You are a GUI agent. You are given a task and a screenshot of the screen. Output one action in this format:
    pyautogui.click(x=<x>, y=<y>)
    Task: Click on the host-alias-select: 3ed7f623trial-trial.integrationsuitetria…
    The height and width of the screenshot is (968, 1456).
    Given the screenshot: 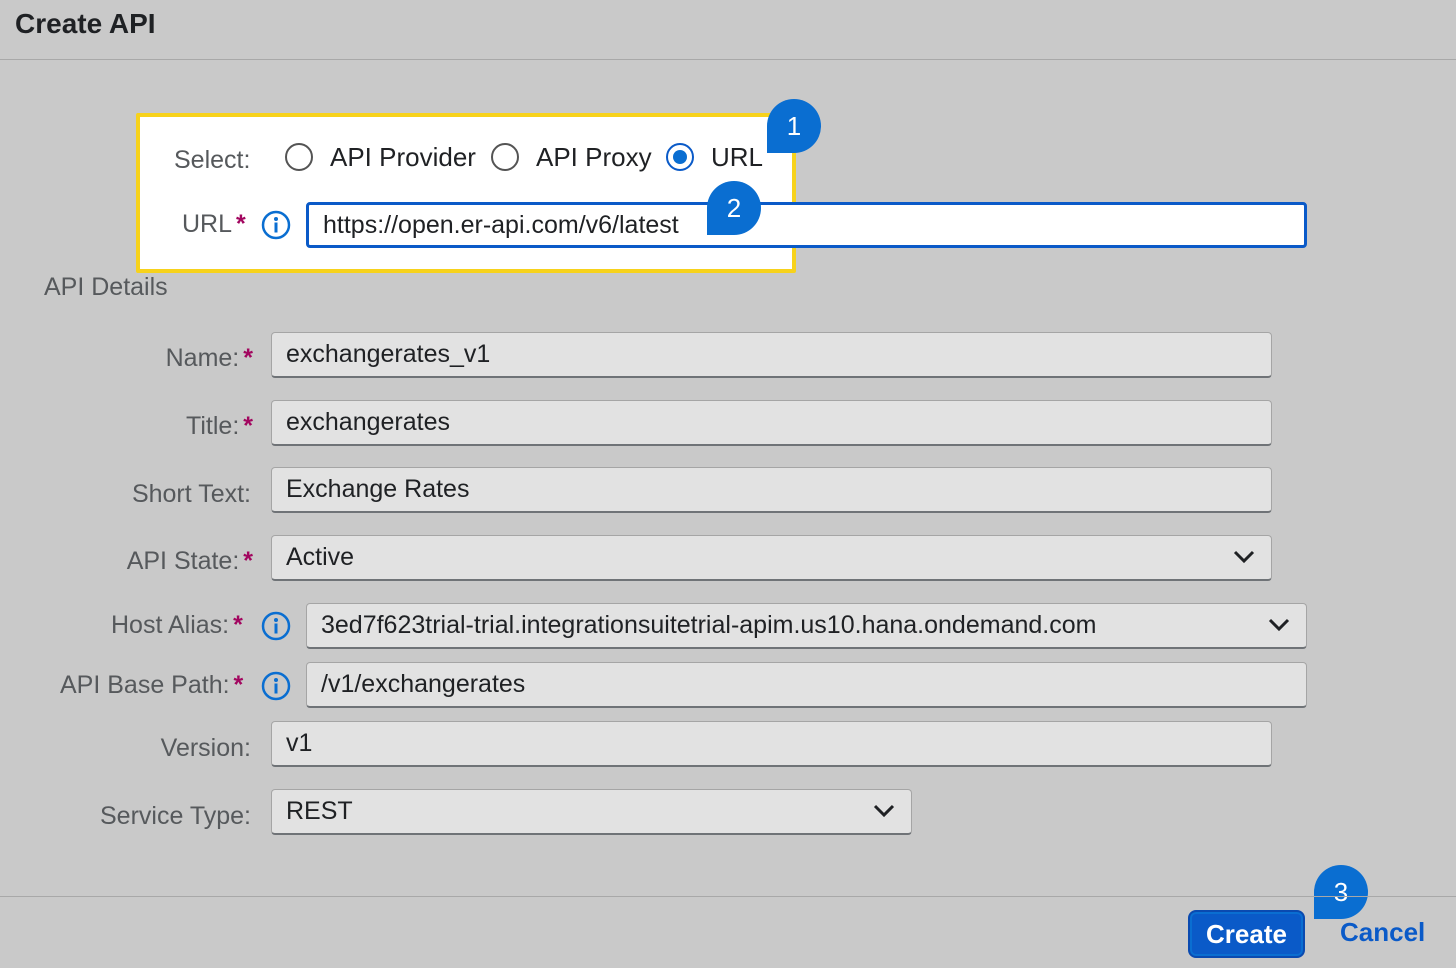 What is the action you would take?
    pyautogui.click(x=806, y=626)
    